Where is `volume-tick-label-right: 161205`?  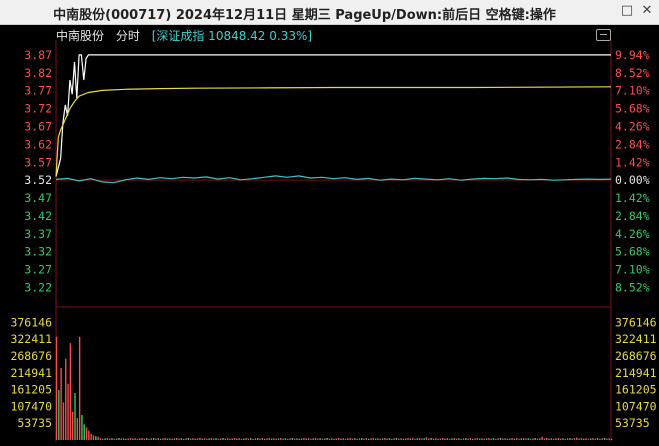 volume-tick-label-right: 161205 is located at coordinates (636, 390).